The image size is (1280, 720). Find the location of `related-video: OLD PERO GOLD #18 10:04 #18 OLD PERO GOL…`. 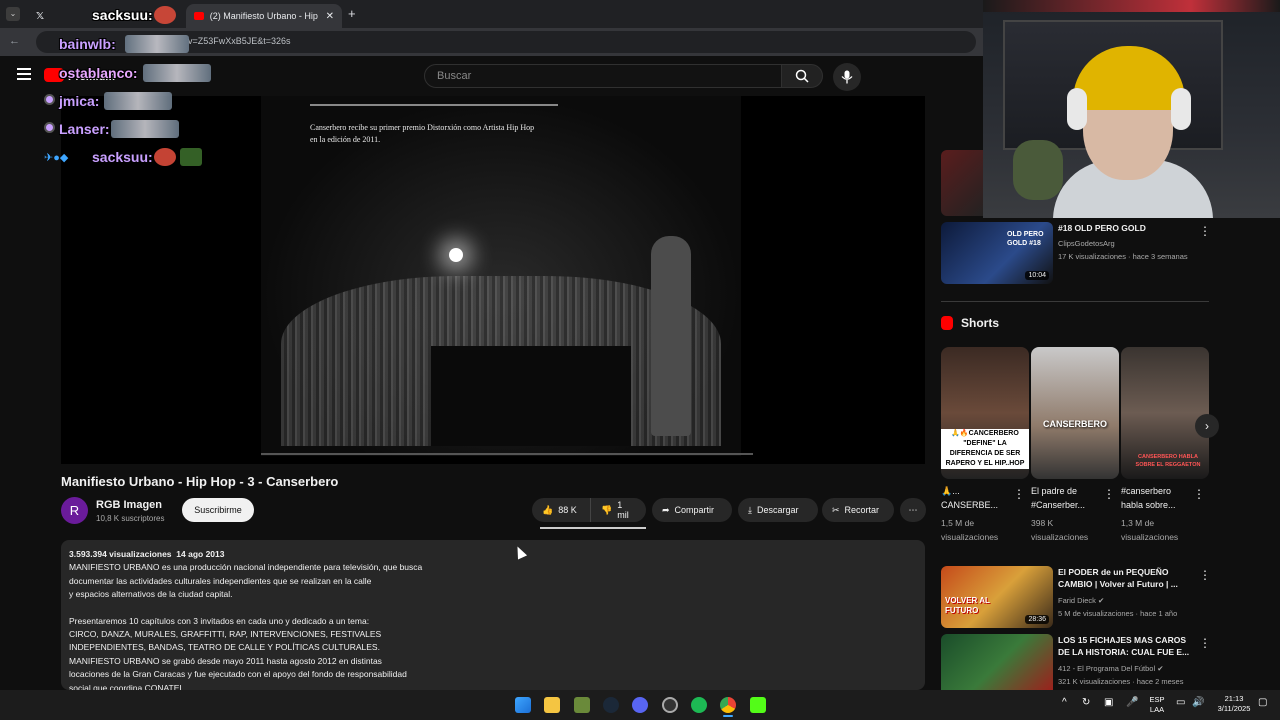

related-video: OLD PERO GOLD #18 10:04 #18 OLD PERO GOL… is located at coordinates (1076, 254).